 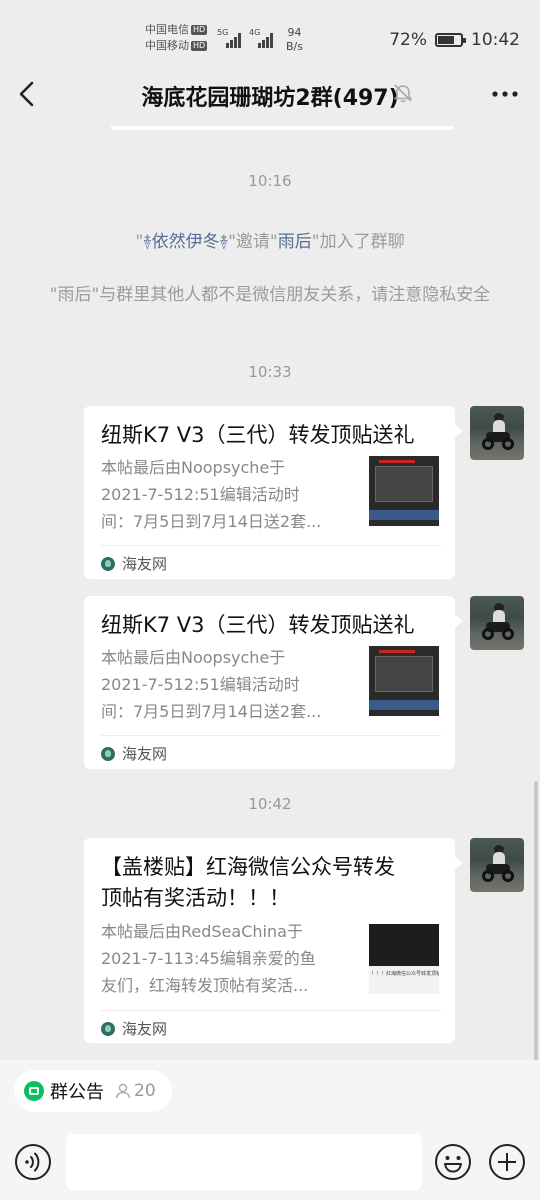 I want to click on input-bar, so click(x=270, y=1160).